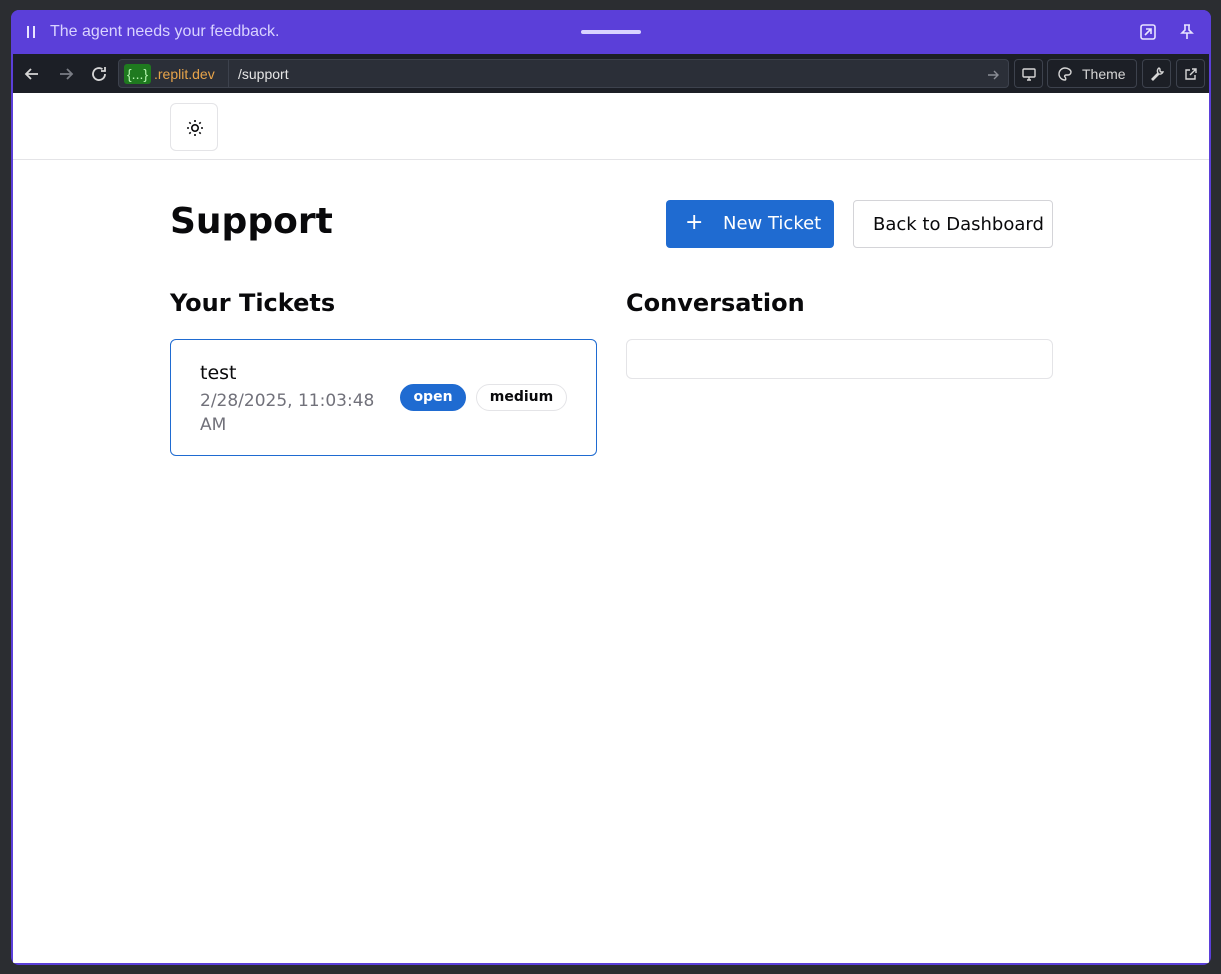 Image resolution: width=1221 pixels, height=974 pixels. What do you see at coordinates (521, 397) in the screenshot?
I see `priority-badge: medium` at bounding box center [521, 397].